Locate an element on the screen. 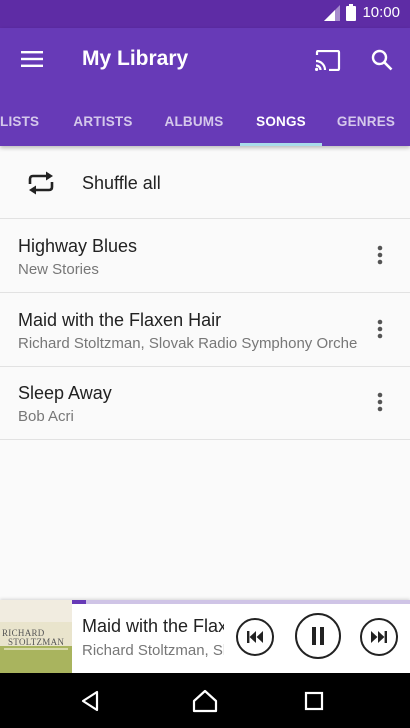 This screenshot has width=410, height=728. status-icons: 10:00 is located at coordinates (362, 12).